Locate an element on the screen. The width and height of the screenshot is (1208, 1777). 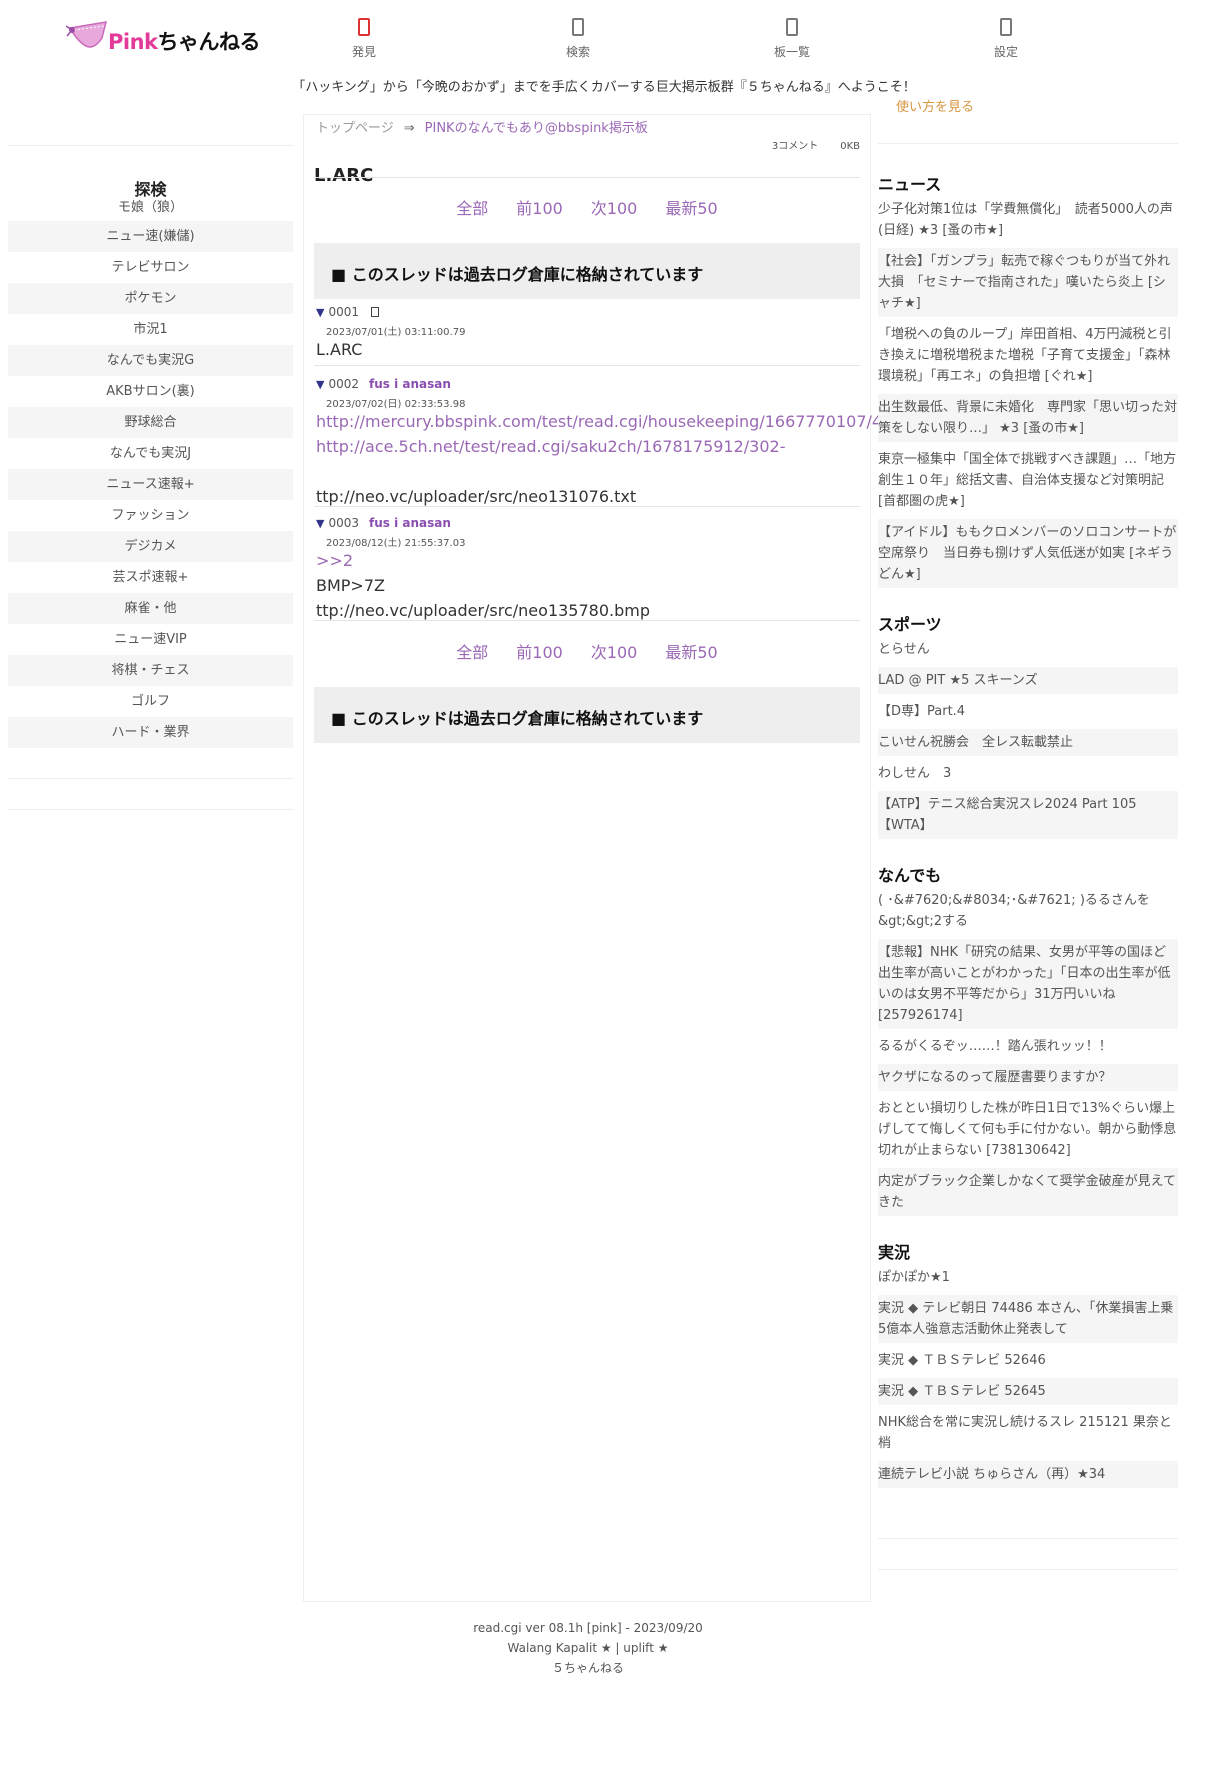
board-link: モ娘（狼） is located at coordinates (150, 209).